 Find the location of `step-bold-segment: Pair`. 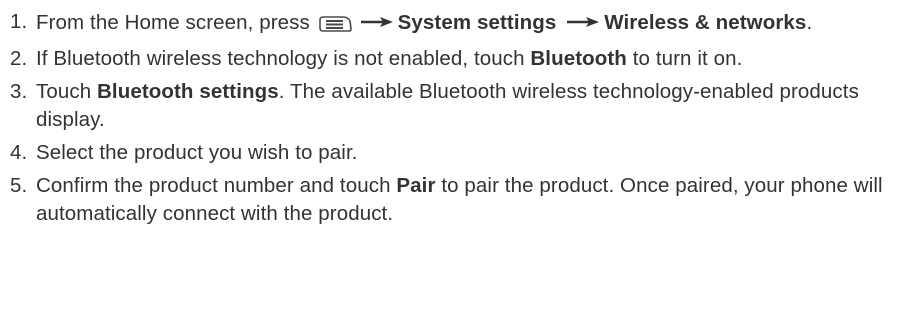

step-bold-segment: Pair is located at coordinates (416, 185).